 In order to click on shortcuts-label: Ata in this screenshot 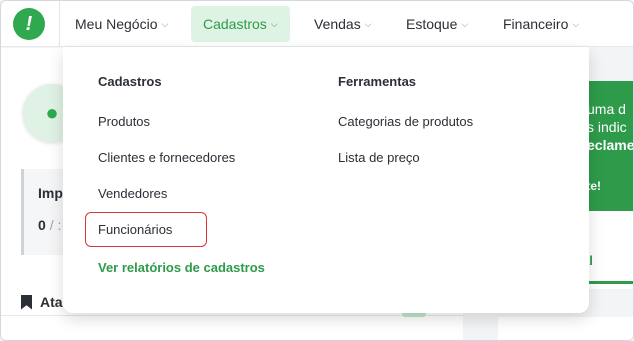, I will do `click(51, 302)`.